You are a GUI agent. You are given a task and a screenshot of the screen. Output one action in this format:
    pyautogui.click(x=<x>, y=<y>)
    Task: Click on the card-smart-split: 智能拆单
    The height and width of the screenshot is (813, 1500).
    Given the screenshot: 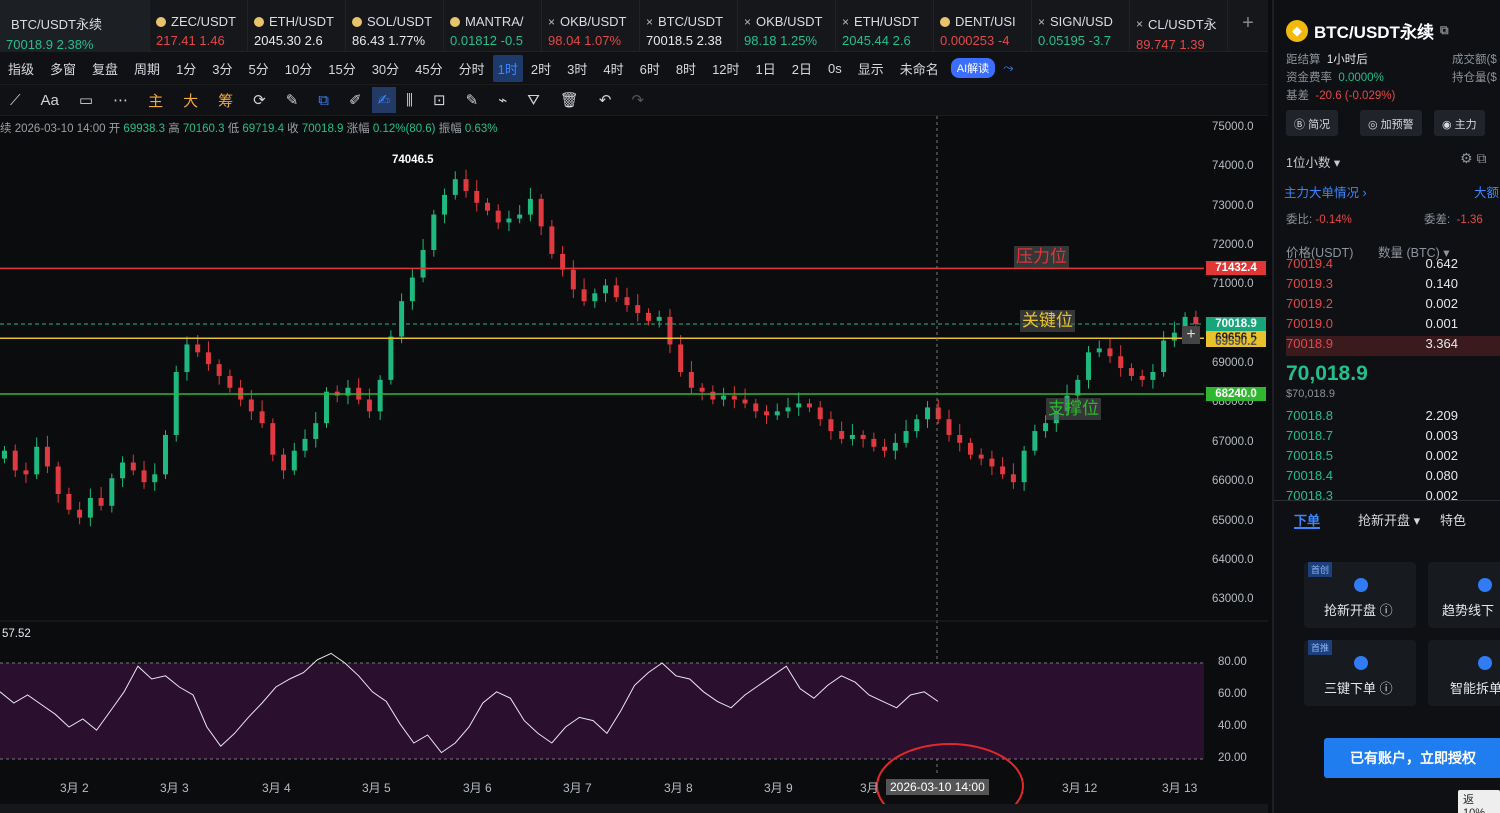 What is the action you would take?
    pyautogui.click(x=1464, y=673)
    